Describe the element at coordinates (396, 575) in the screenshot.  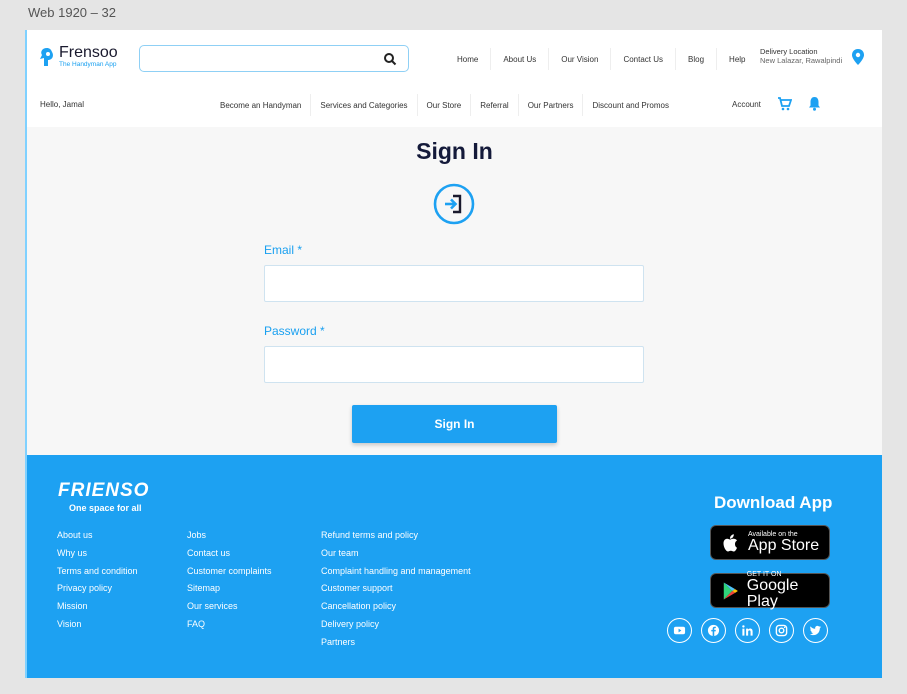
I see `footer-link: Complaint handling and management` at that location.